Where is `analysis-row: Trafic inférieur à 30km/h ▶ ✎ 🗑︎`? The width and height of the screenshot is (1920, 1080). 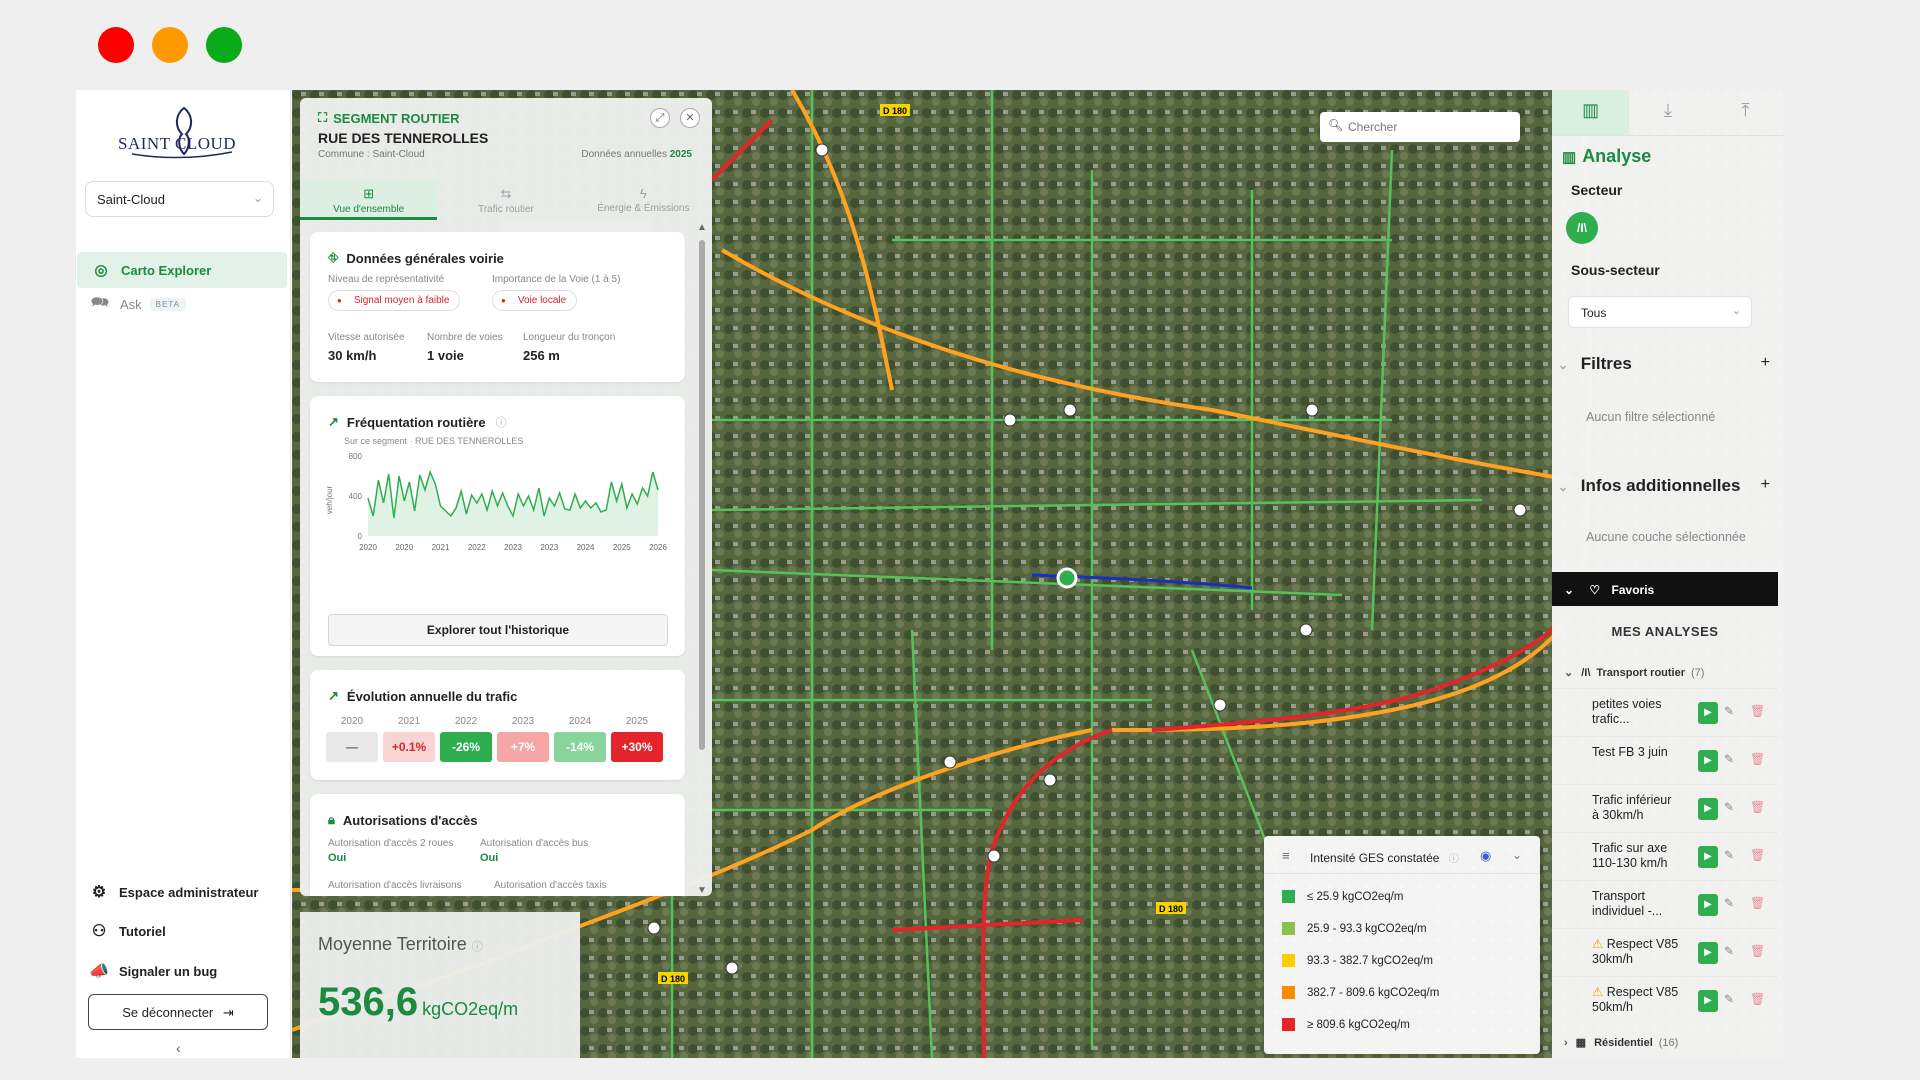 analysis-row: Trafic inférieur à 30km/h ▶ ✎ 🗑︎ is located at coordinates (1665, 808).